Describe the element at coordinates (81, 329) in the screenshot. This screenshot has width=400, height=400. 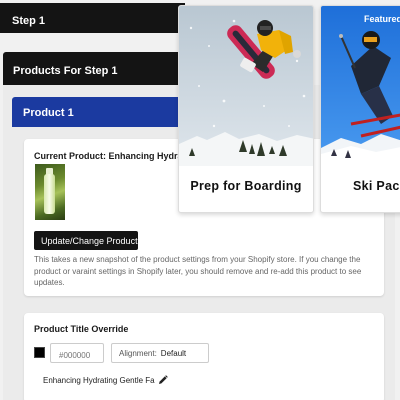
I see `title-override-heading: Product Title Override` at that location.